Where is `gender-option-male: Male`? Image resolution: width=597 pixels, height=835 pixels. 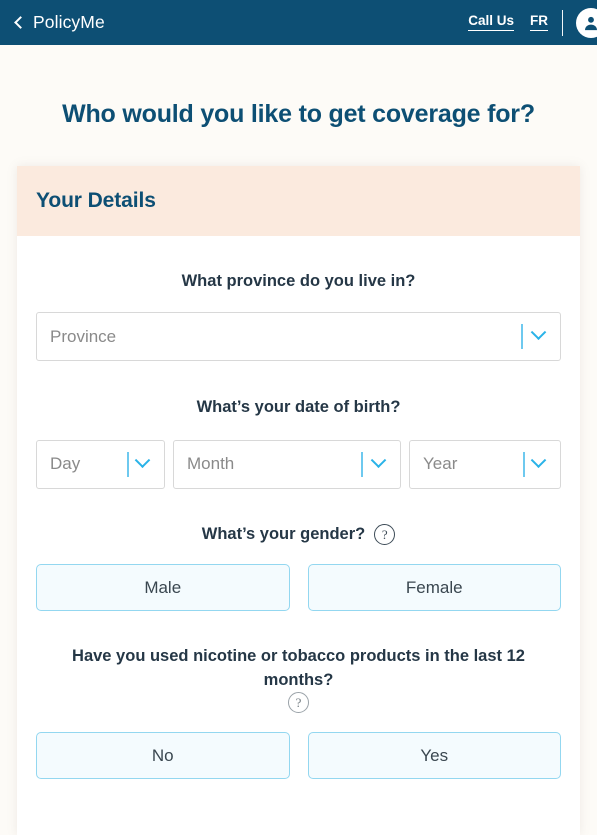
gender-option-male: Male is located at coordinates (163, 588).